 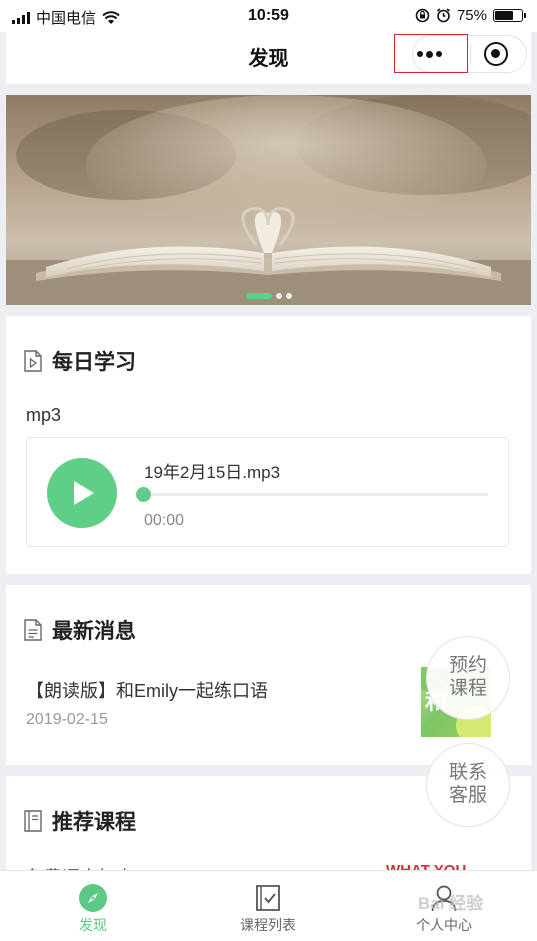 What do you see at coordinates (467, 795) in the screenshot?
I see `contact-service-label-2: 客服` at bounding box center [467, 795].